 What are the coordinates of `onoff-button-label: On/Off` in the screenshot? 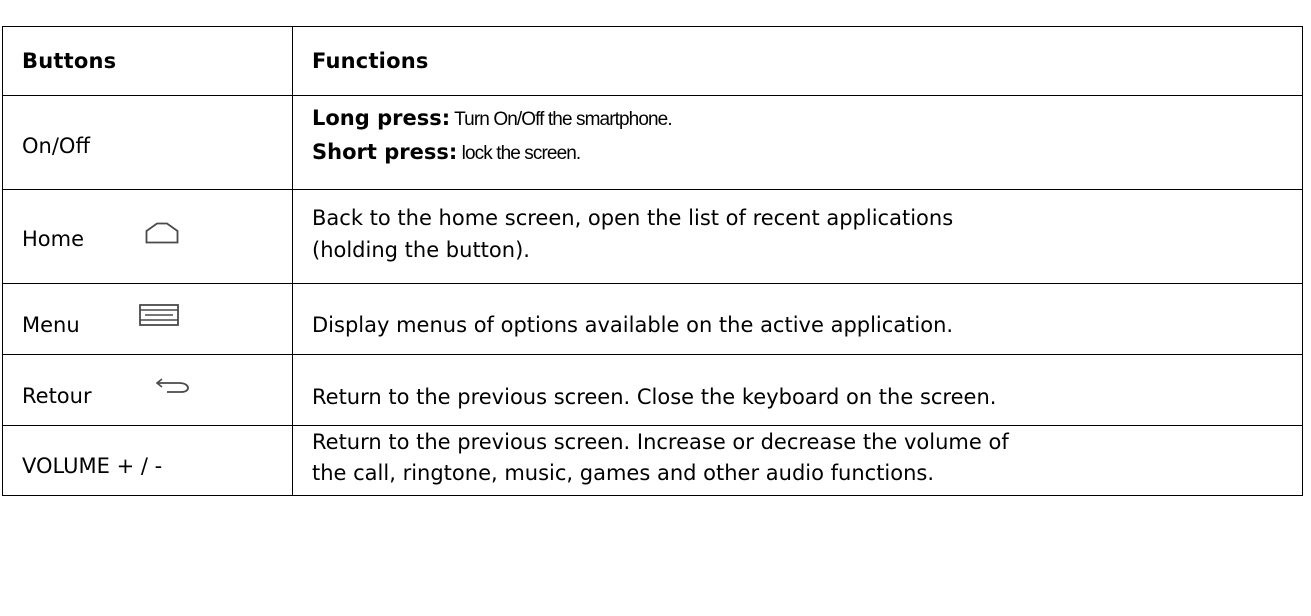 It's located at (56, 145).